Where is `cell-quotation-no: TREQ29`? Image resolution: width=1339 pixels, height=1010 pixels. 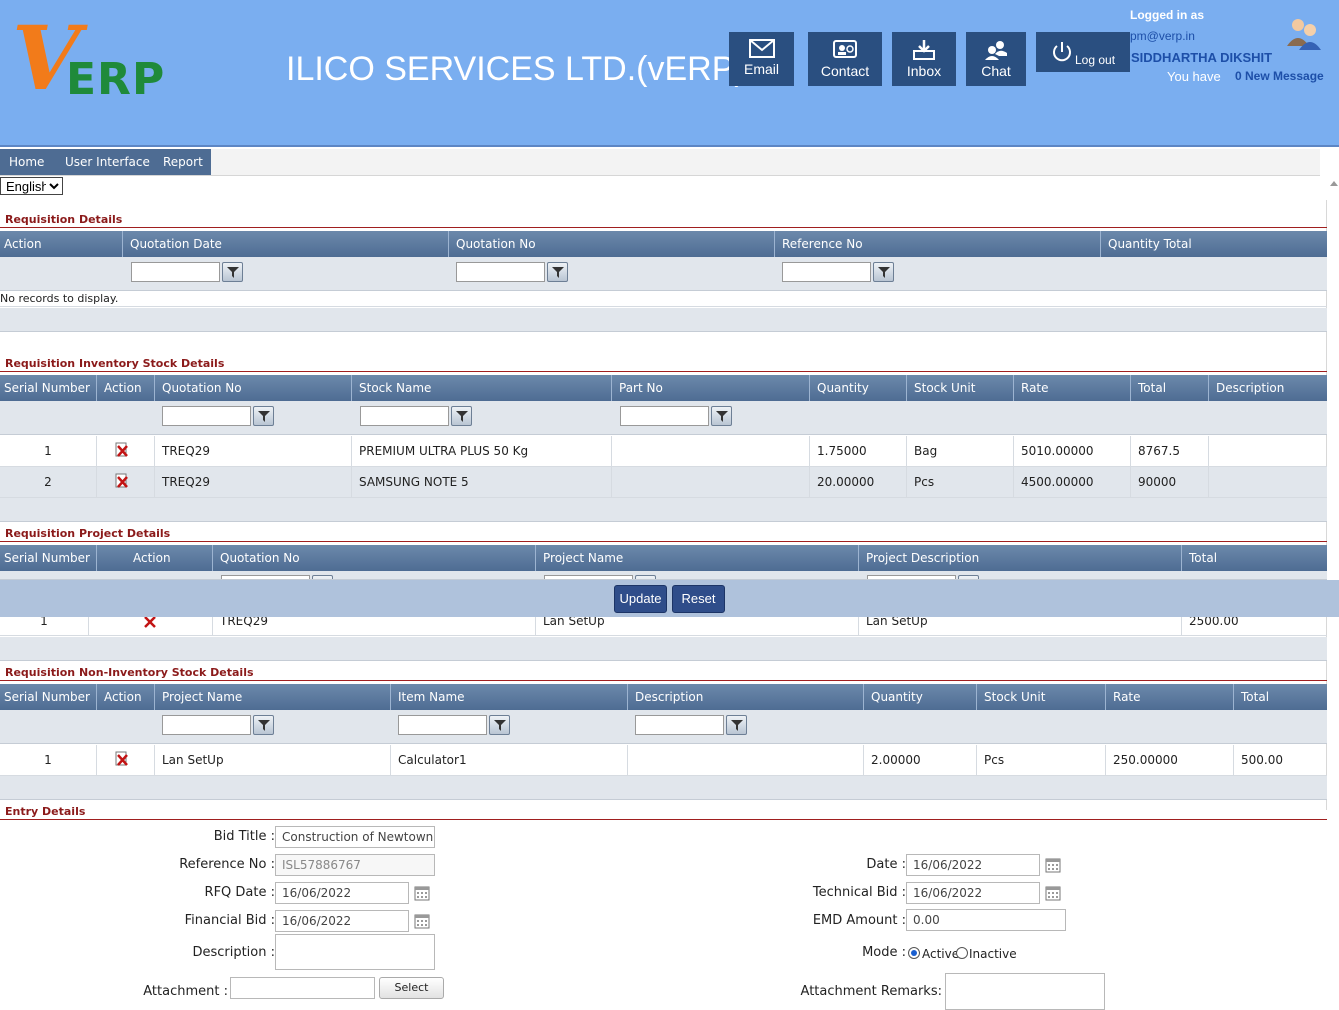 cell-quotation-no: TREQ29 is located at coordinates (255, 451).